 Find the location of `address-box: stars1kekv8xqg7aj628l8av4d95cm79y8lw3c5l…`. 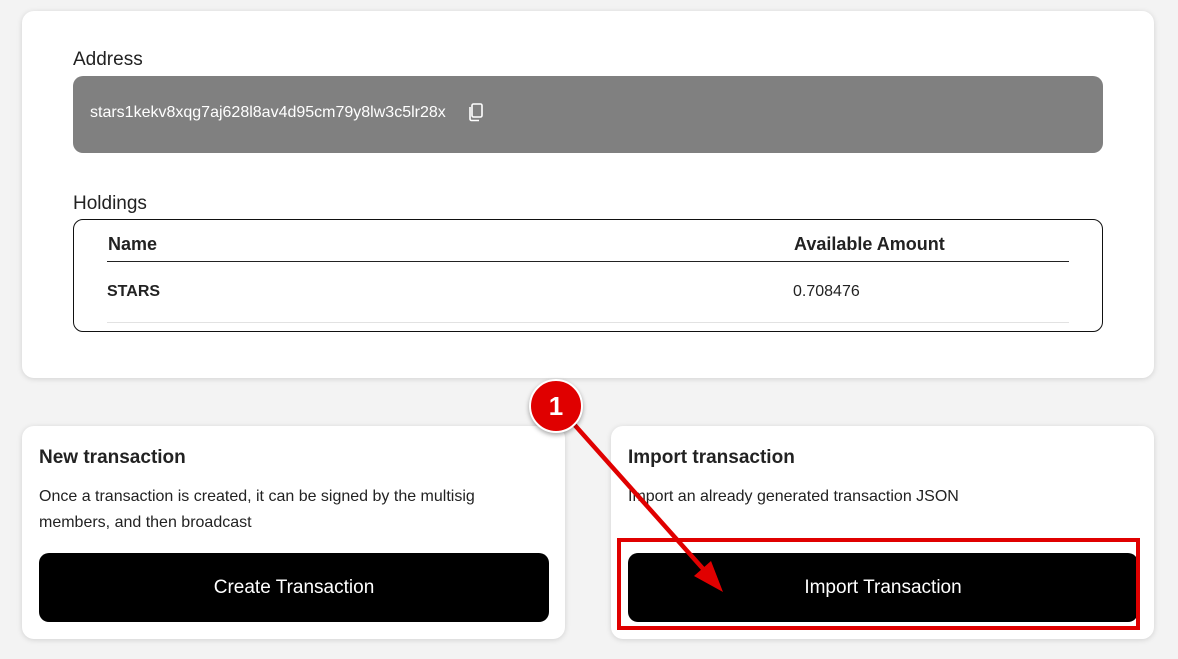

address-box: stars1kekv8xqg7aj628l8av4d95cm79y8lw3c5l… is located at coordinates (588, 114).